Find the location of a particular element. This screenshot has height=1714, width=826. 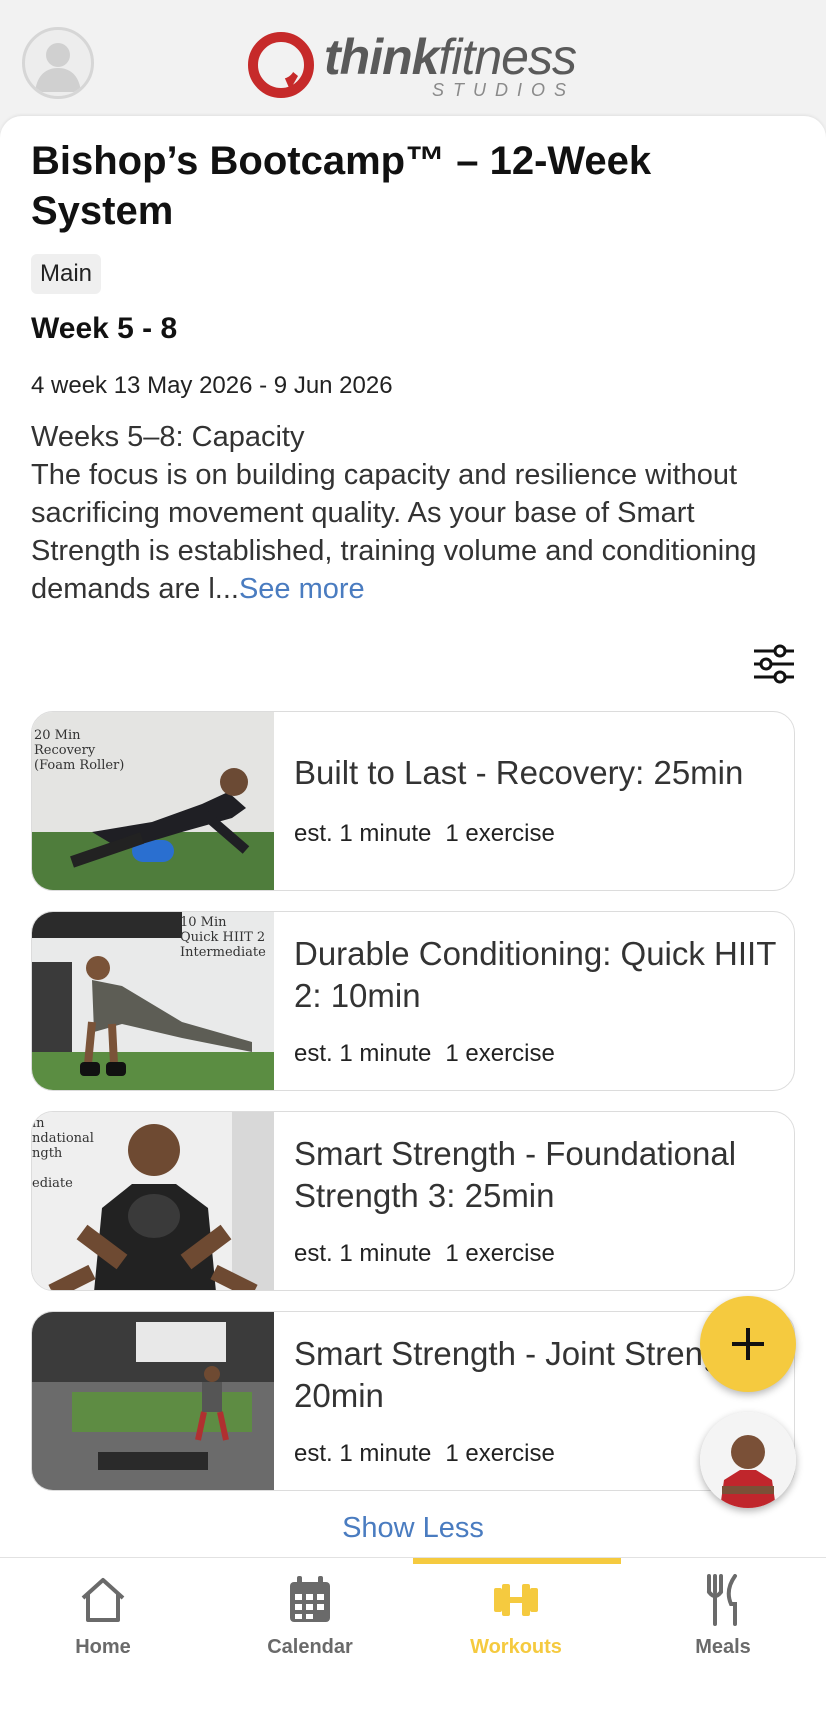

app-header: thinkfitness STUDIOS is located at coordinates (413, 59).